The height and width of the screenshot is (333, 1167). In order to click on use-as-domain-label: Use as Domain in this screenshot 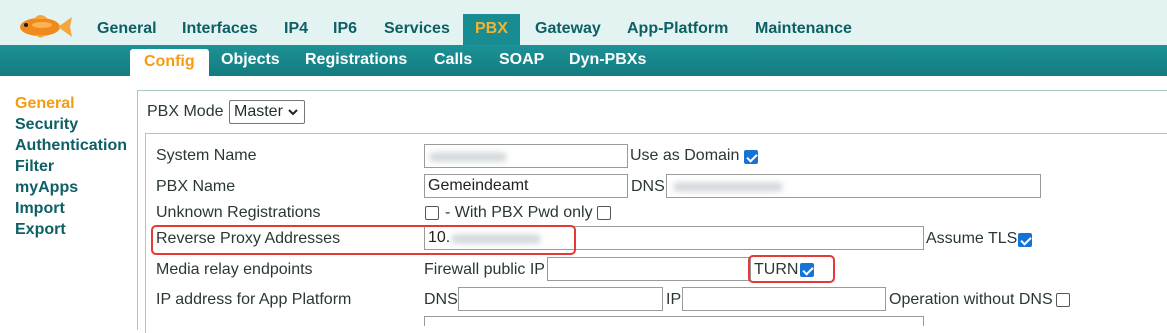, I will do `click(685, 155)`.